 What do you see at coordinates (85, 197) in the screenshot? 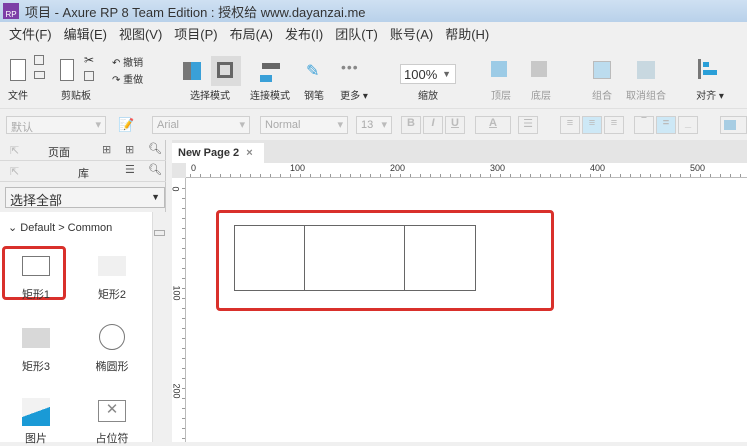
I see `library-select: 选择全部 ▼` at bounding box center [85, 197].